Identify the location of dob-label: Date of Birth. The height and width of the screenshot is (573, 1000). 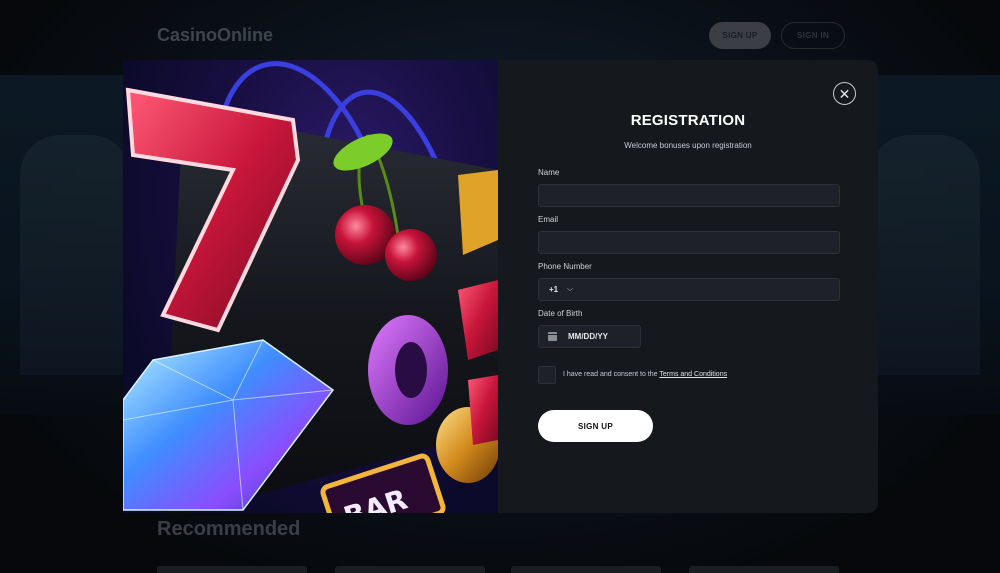
(560, 313).